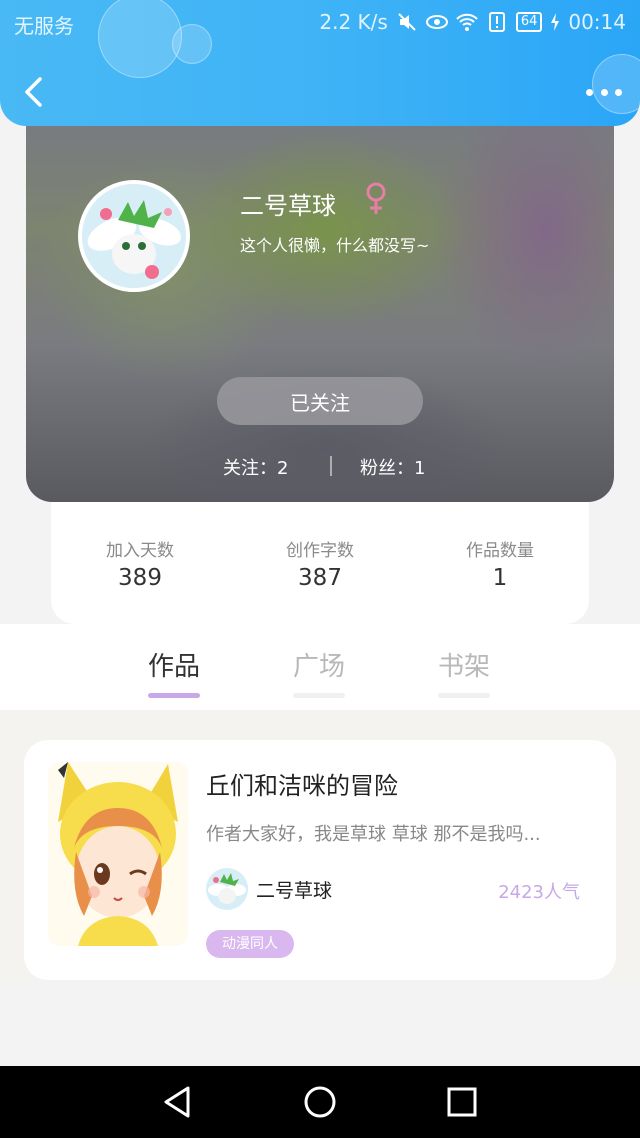  I want to click on stat-label: 加入天数, so click(140, 551).